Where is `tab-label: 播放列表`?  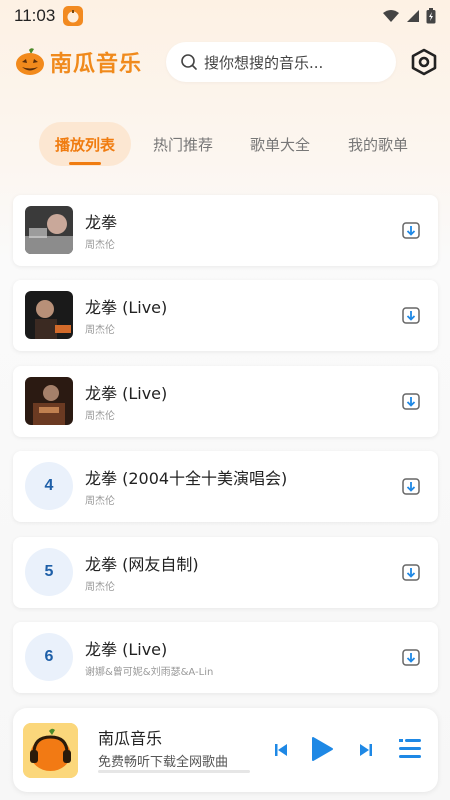 tab-label: 播放列表 is located at coordinates (84, 144).